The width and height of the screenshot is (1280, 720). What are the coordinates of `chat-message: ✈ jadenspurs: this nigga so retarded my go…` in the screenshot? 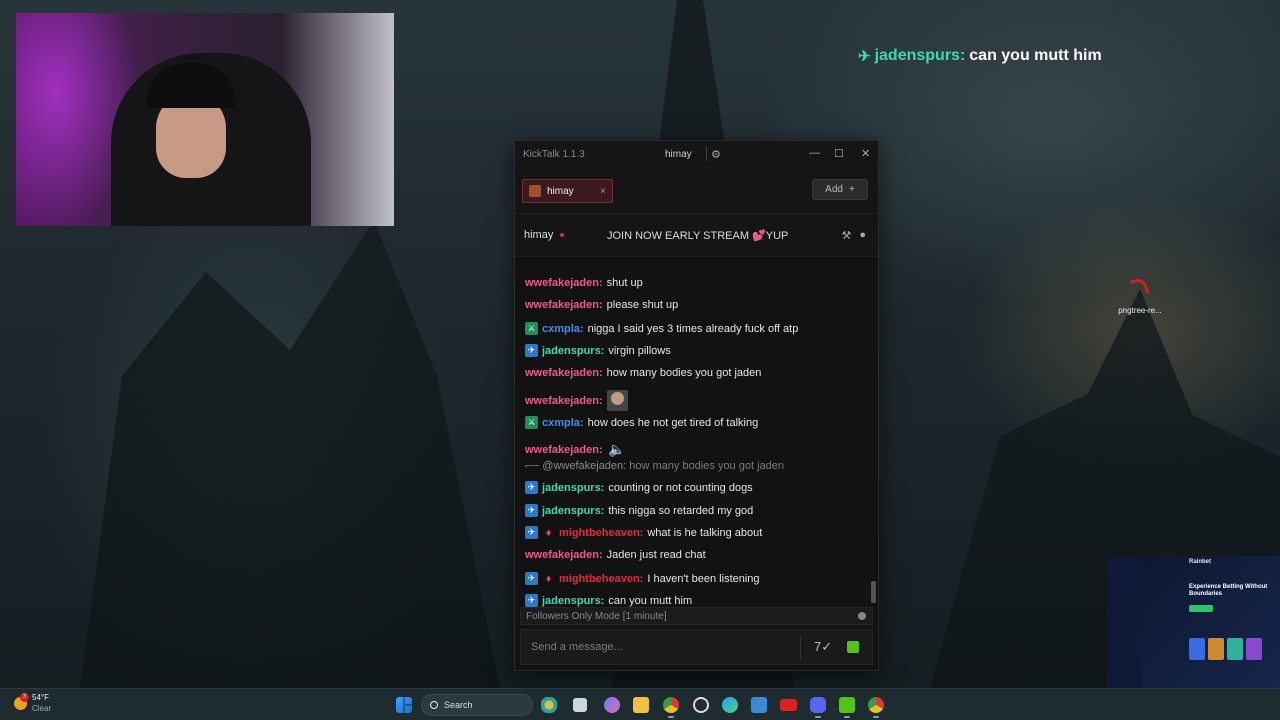 It's located at (639, 510).